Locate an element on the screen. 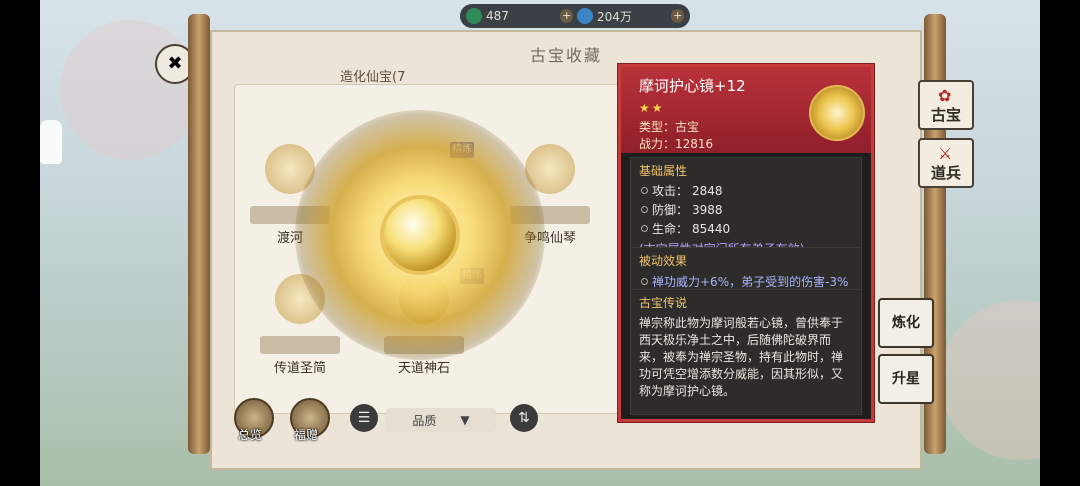  quality-select-label: 品质 is located at coordinates (424, 420).